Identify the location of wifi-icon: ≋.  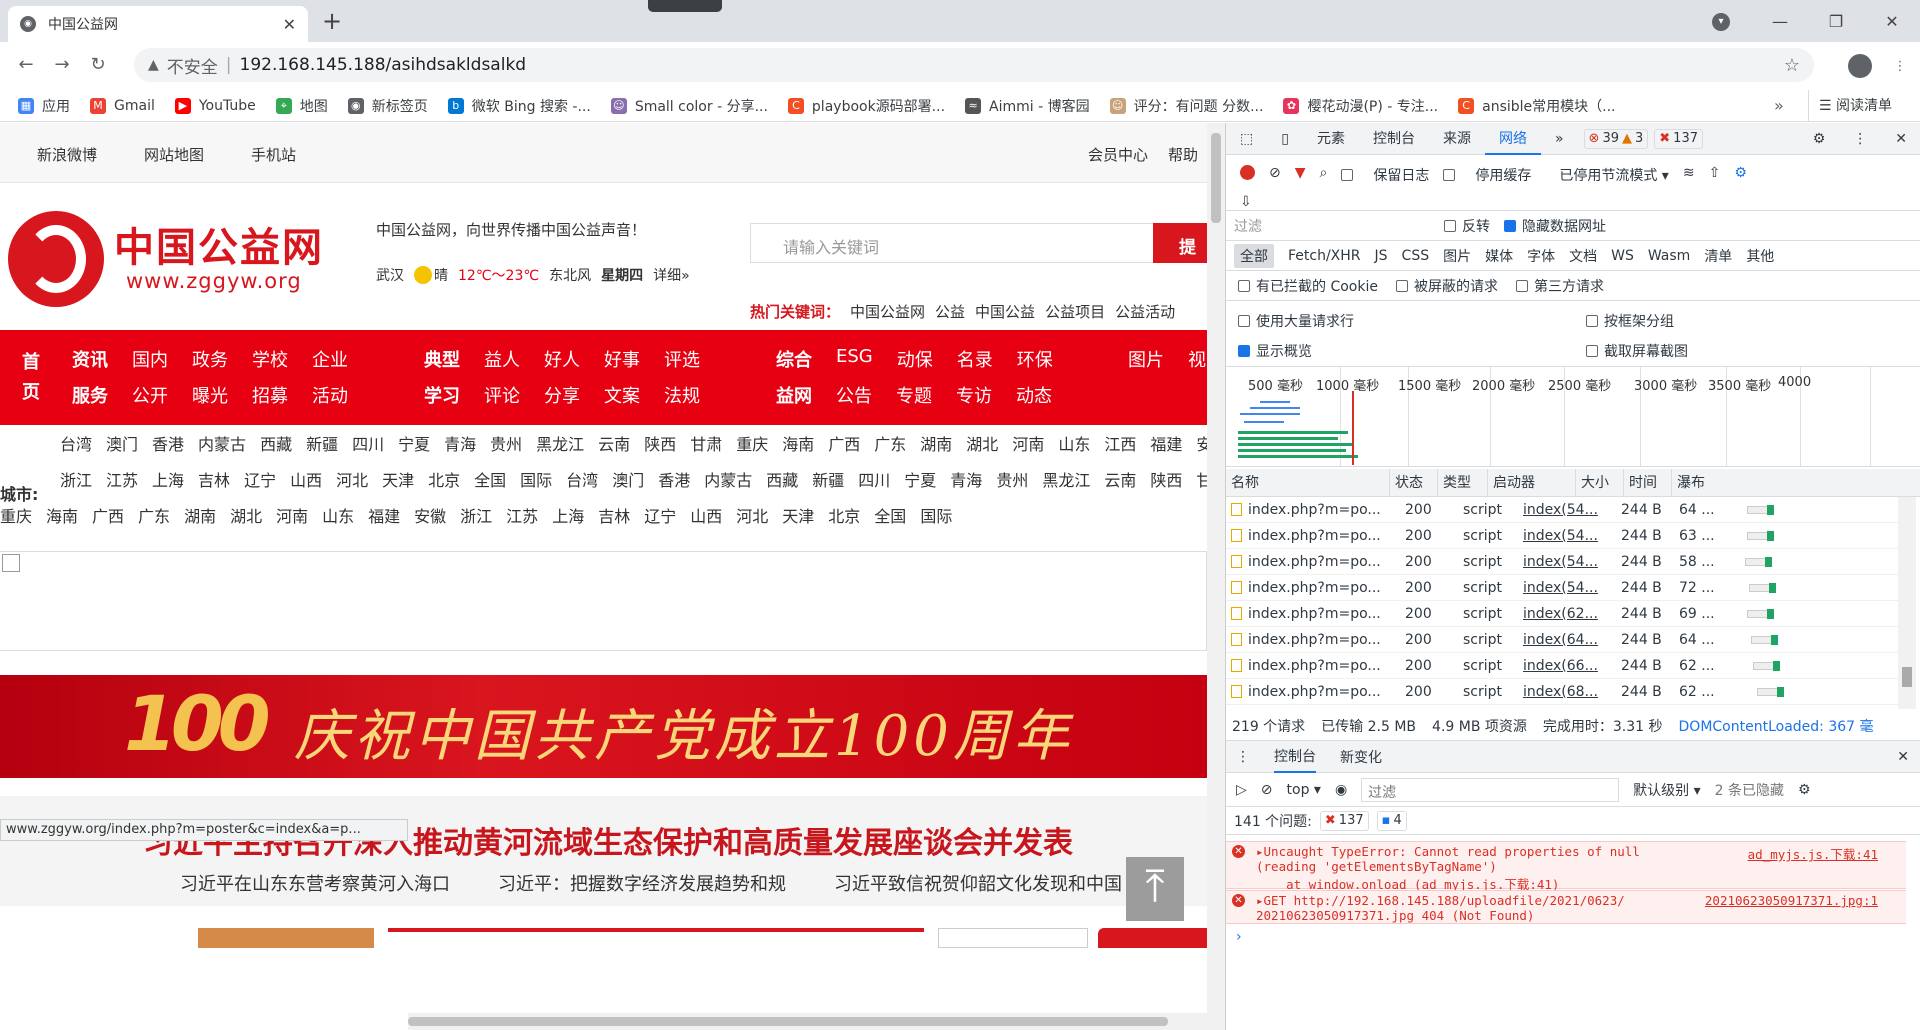
(1689, 173).